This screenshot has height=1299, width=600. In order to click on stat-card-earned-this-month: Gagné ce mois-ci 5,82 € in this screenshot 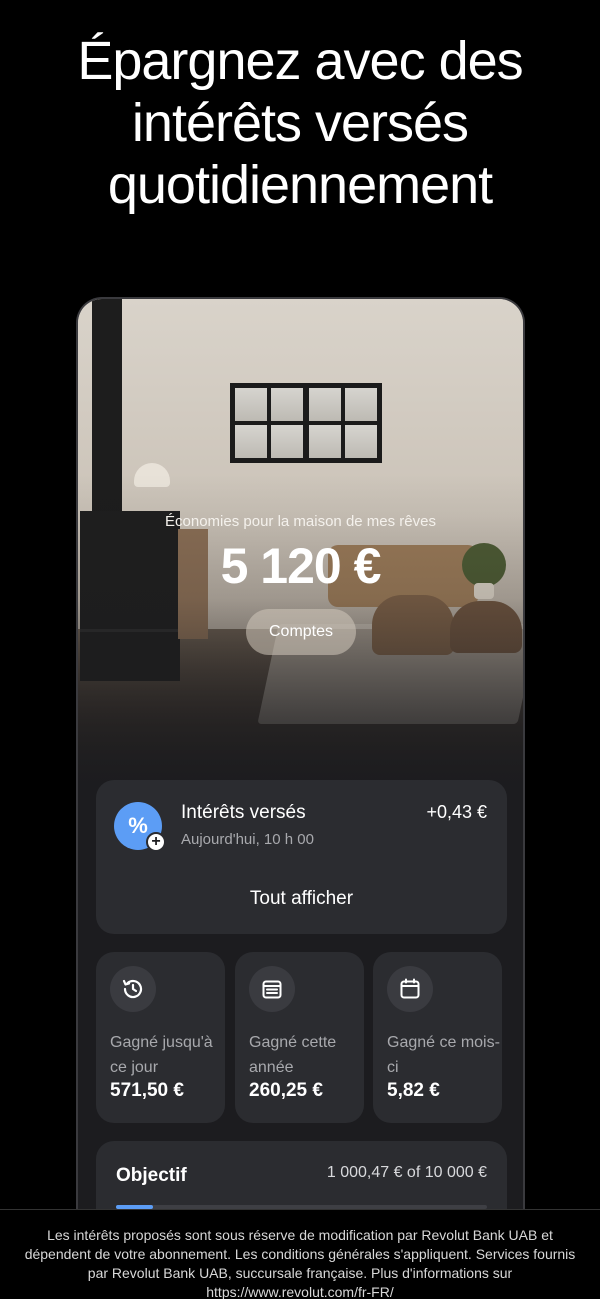, I will do `click(437, 1037)`.